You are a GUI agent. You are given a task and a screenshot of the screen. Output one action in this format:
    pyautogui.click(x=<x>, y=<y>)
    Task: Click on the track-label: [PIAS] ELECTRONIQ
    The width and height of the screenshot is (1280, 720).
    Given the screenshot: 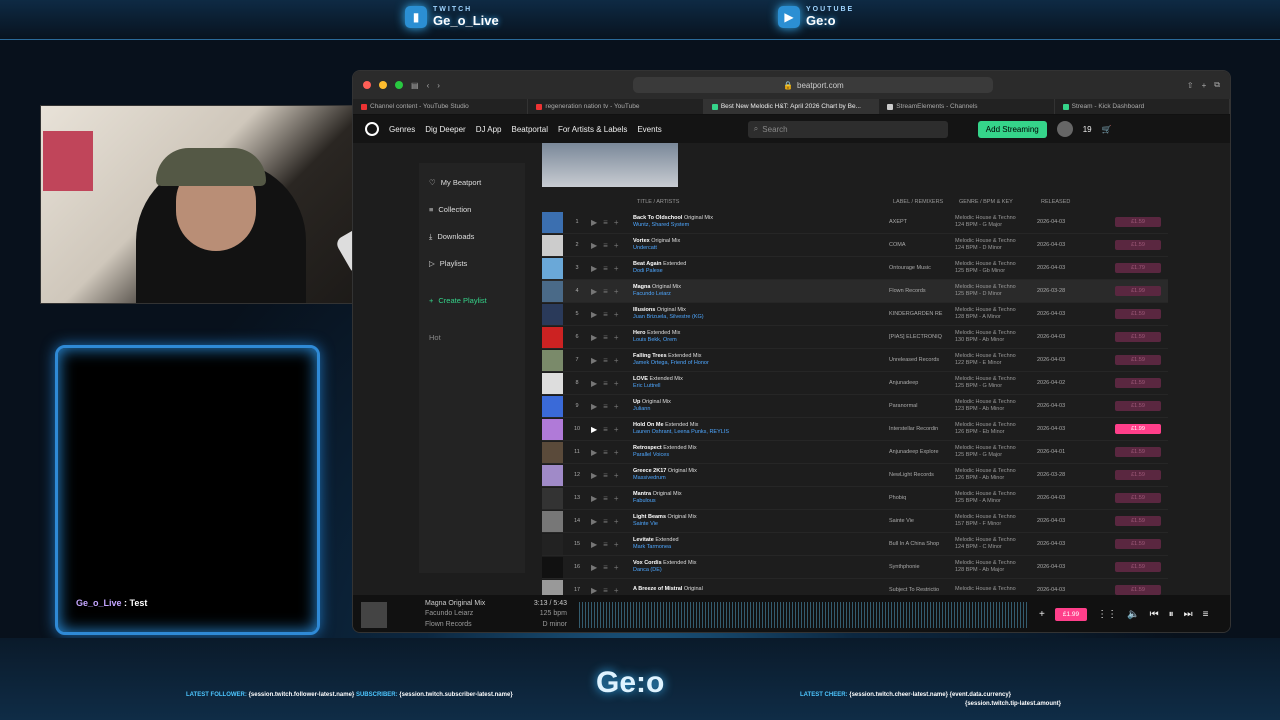 What is the action you would take?
    pyautogui.click(x=922, y=337)
    